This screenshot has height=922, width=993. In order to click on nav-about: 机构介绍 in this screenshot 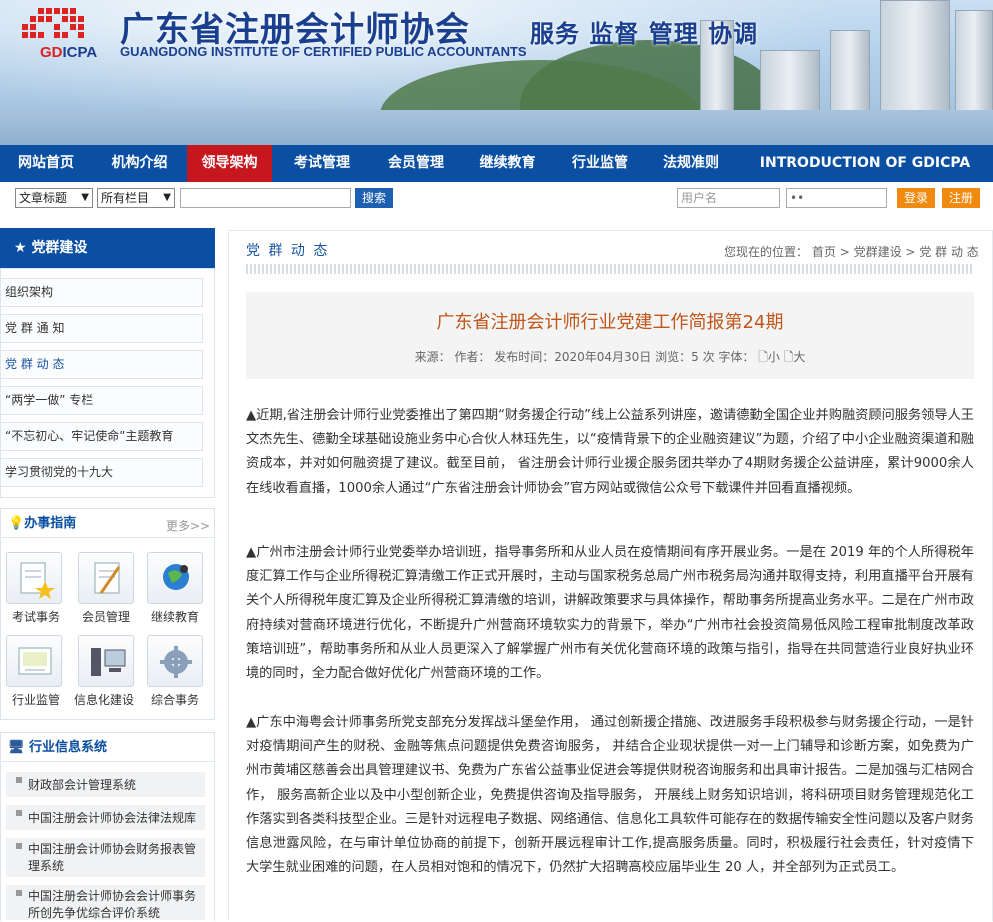, I will do `click(139, 163)`.